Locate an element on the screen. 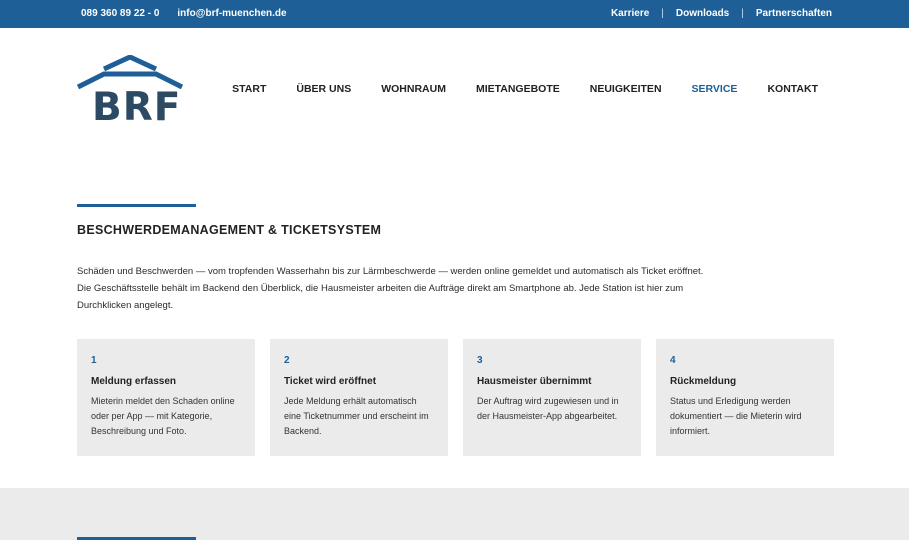  phone-link: 089 360 89 22 - 0 is located at coordinates (120, 13).